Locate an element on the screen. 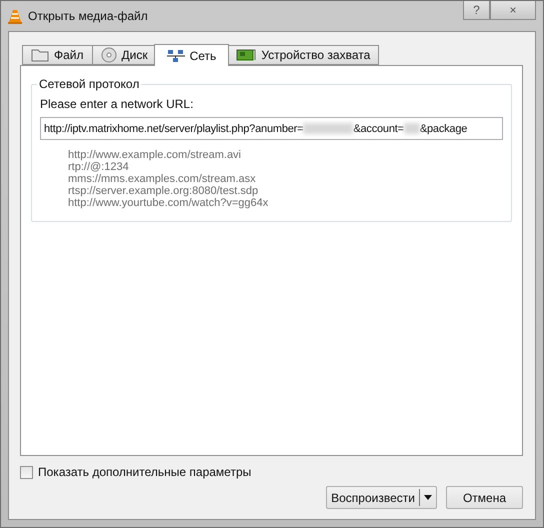  expansion-card-icon is located at coordinates (246, 55).